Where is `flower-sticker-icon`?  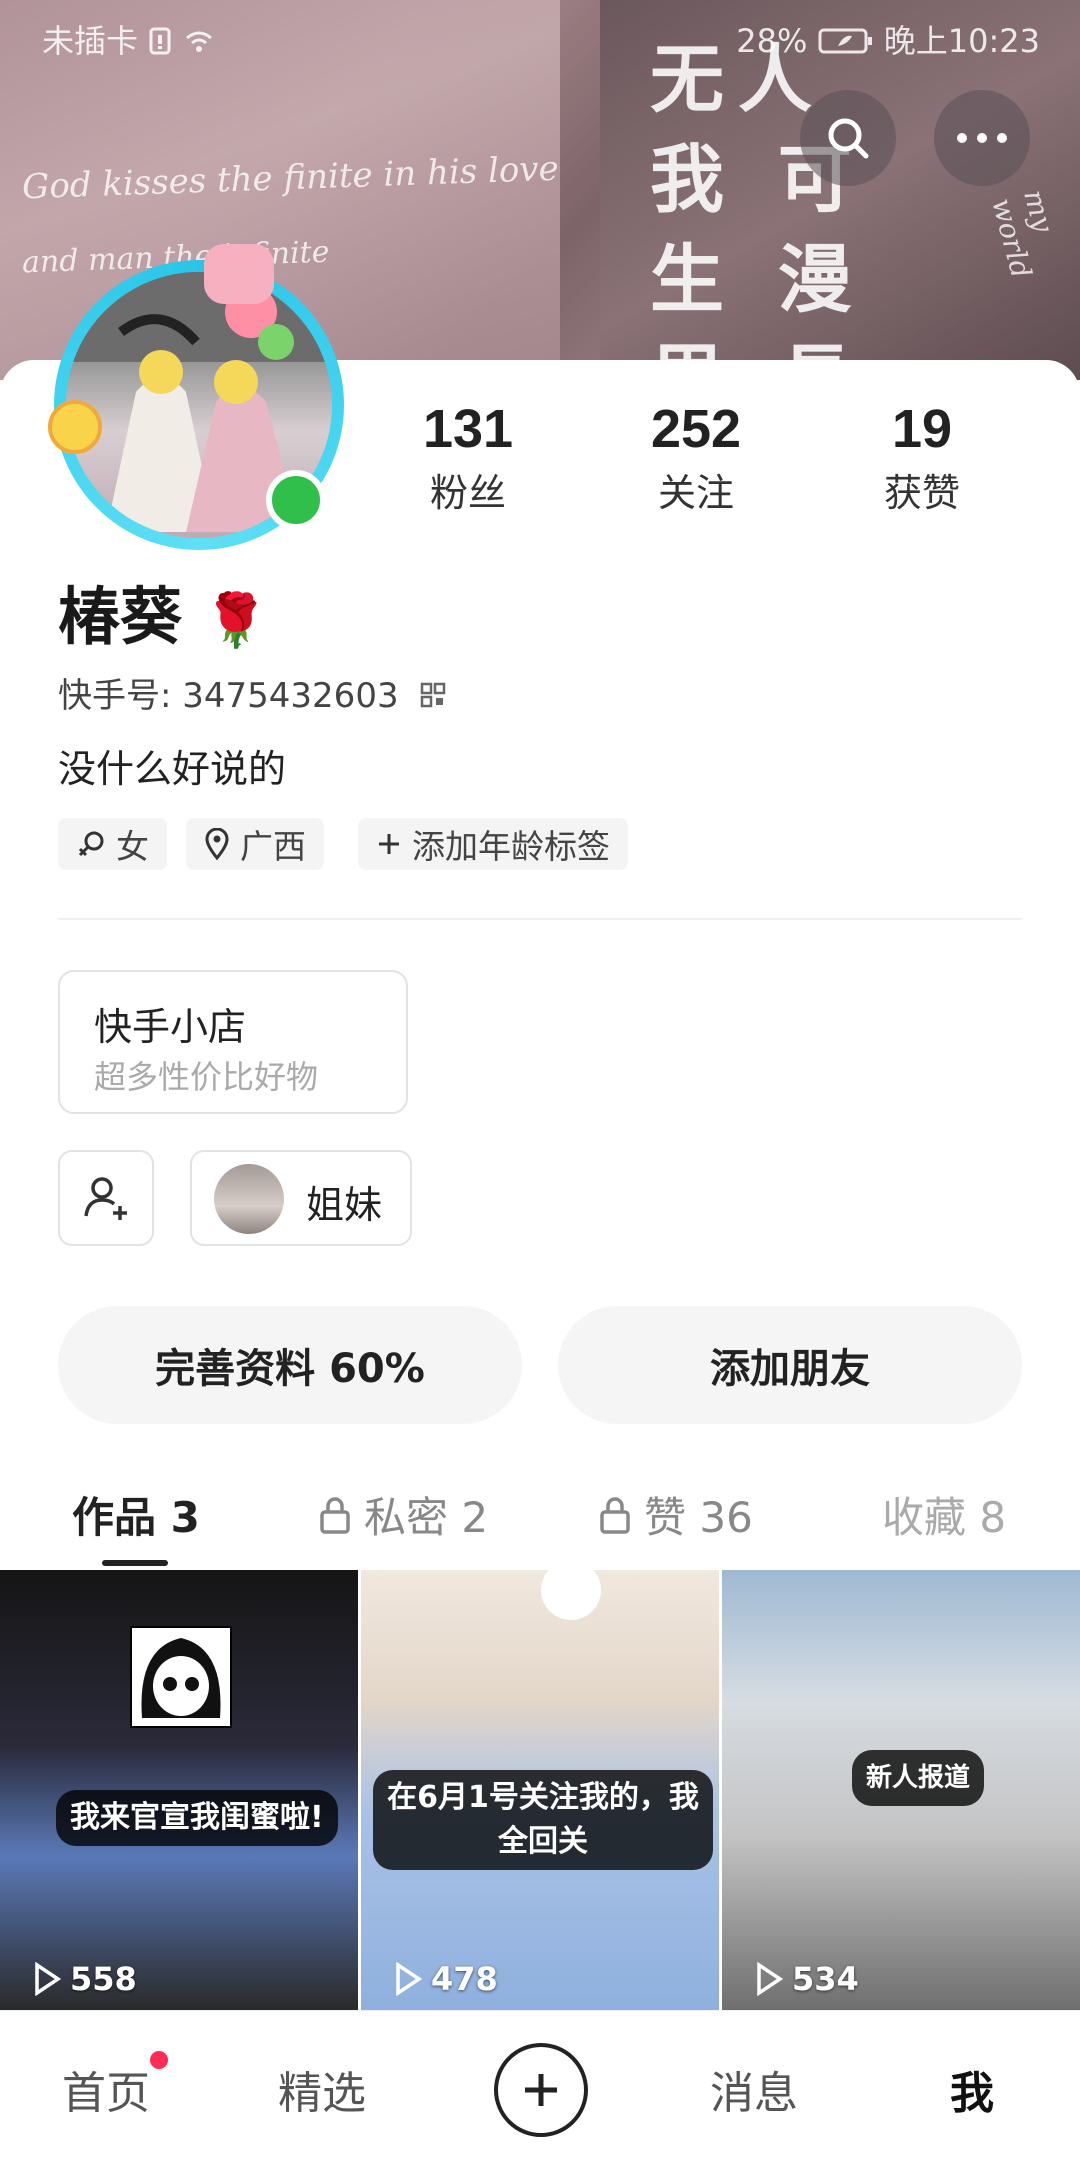 flower-sticker-icon is located at coordinates (75, 427).